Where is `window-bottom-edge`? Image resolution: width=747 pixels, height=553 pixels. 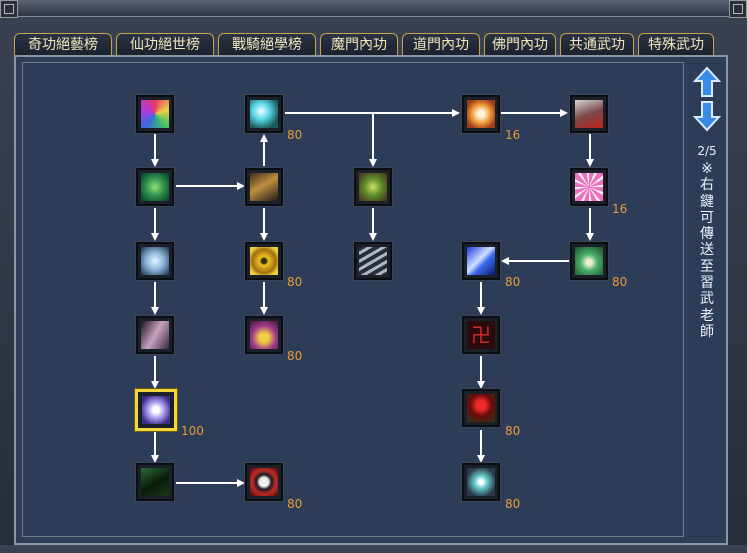
window-bottom-edge is located at coordinates (373, 549).